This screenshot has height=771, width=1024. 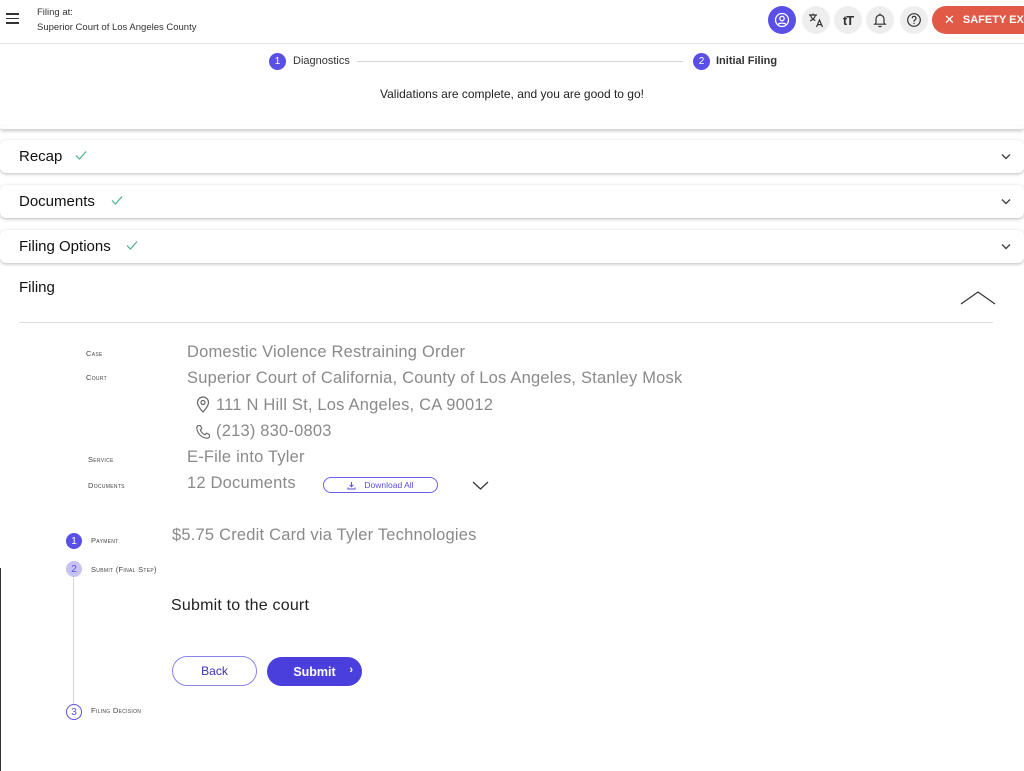 I want to click on timeline-step-2: 2, so click(x=74, y=569).